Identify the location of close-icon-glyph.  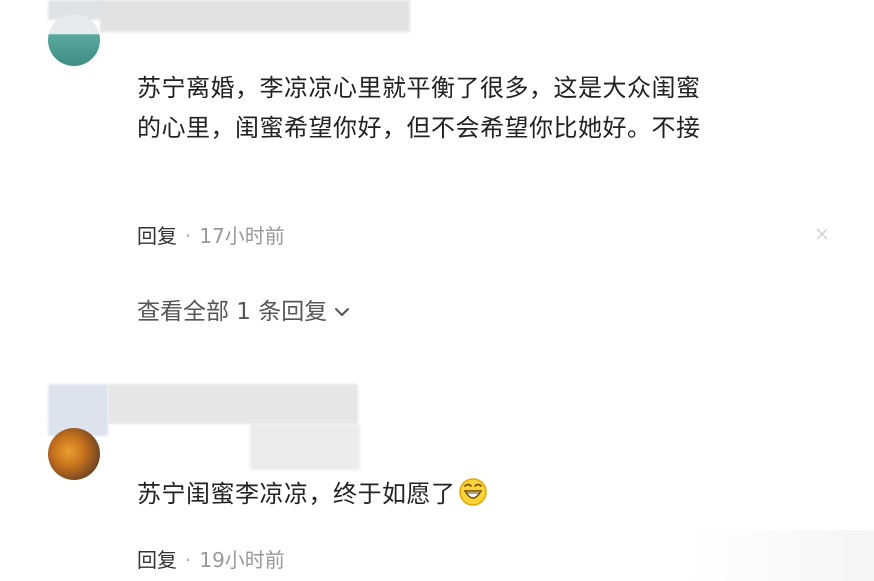
(822, 234).